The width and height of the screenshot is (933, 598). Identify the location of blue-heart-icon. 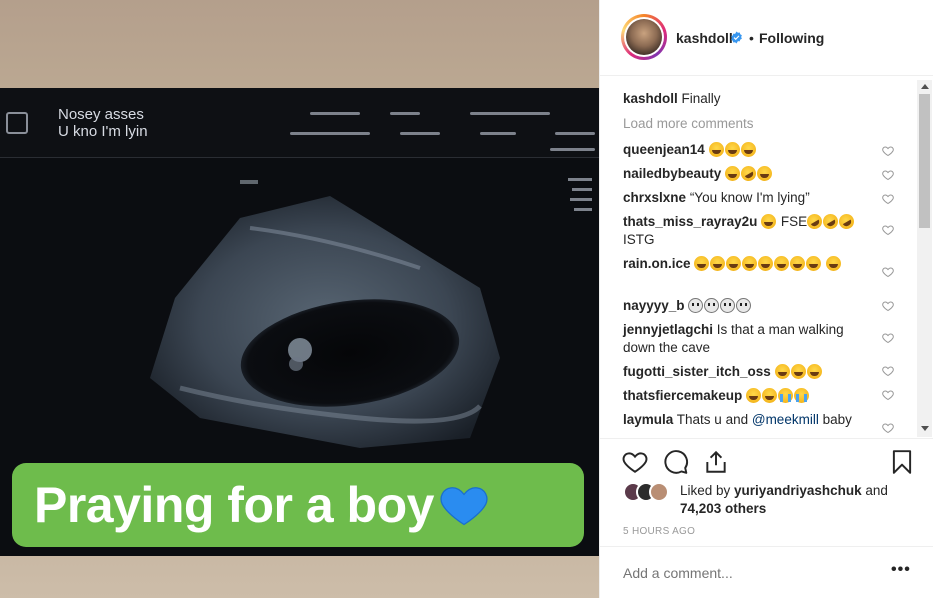
(464, 506).